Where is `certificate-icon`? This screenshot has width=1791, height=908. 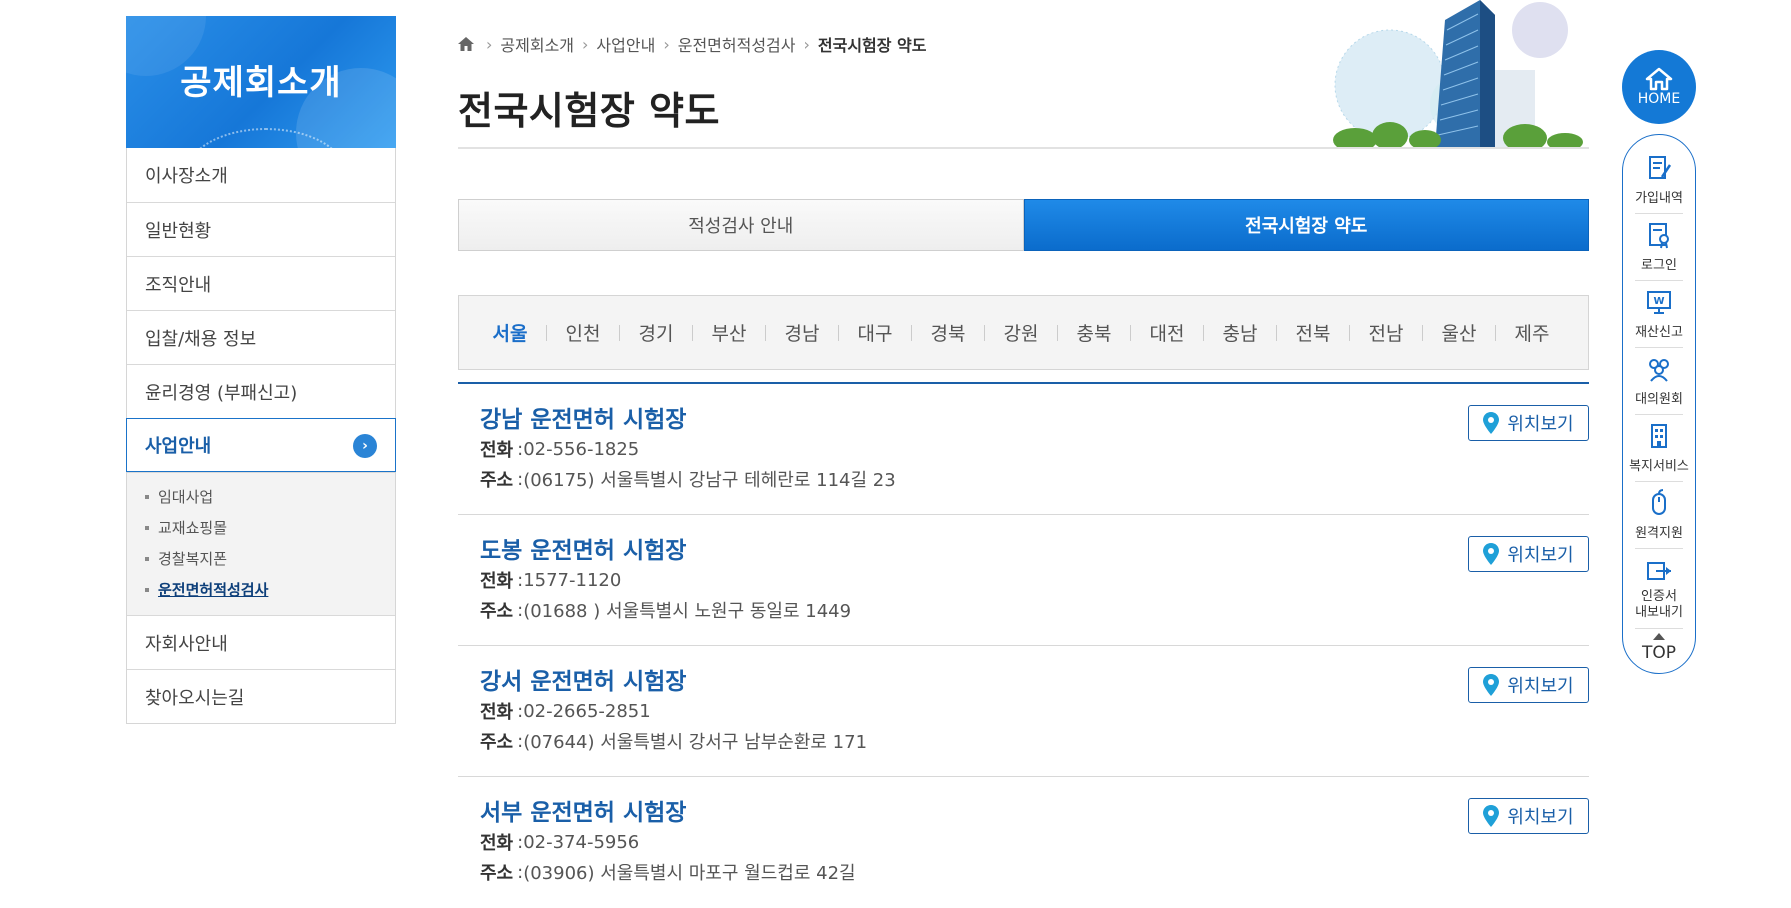
certificate-icon is located at coordinates (1659, 236).